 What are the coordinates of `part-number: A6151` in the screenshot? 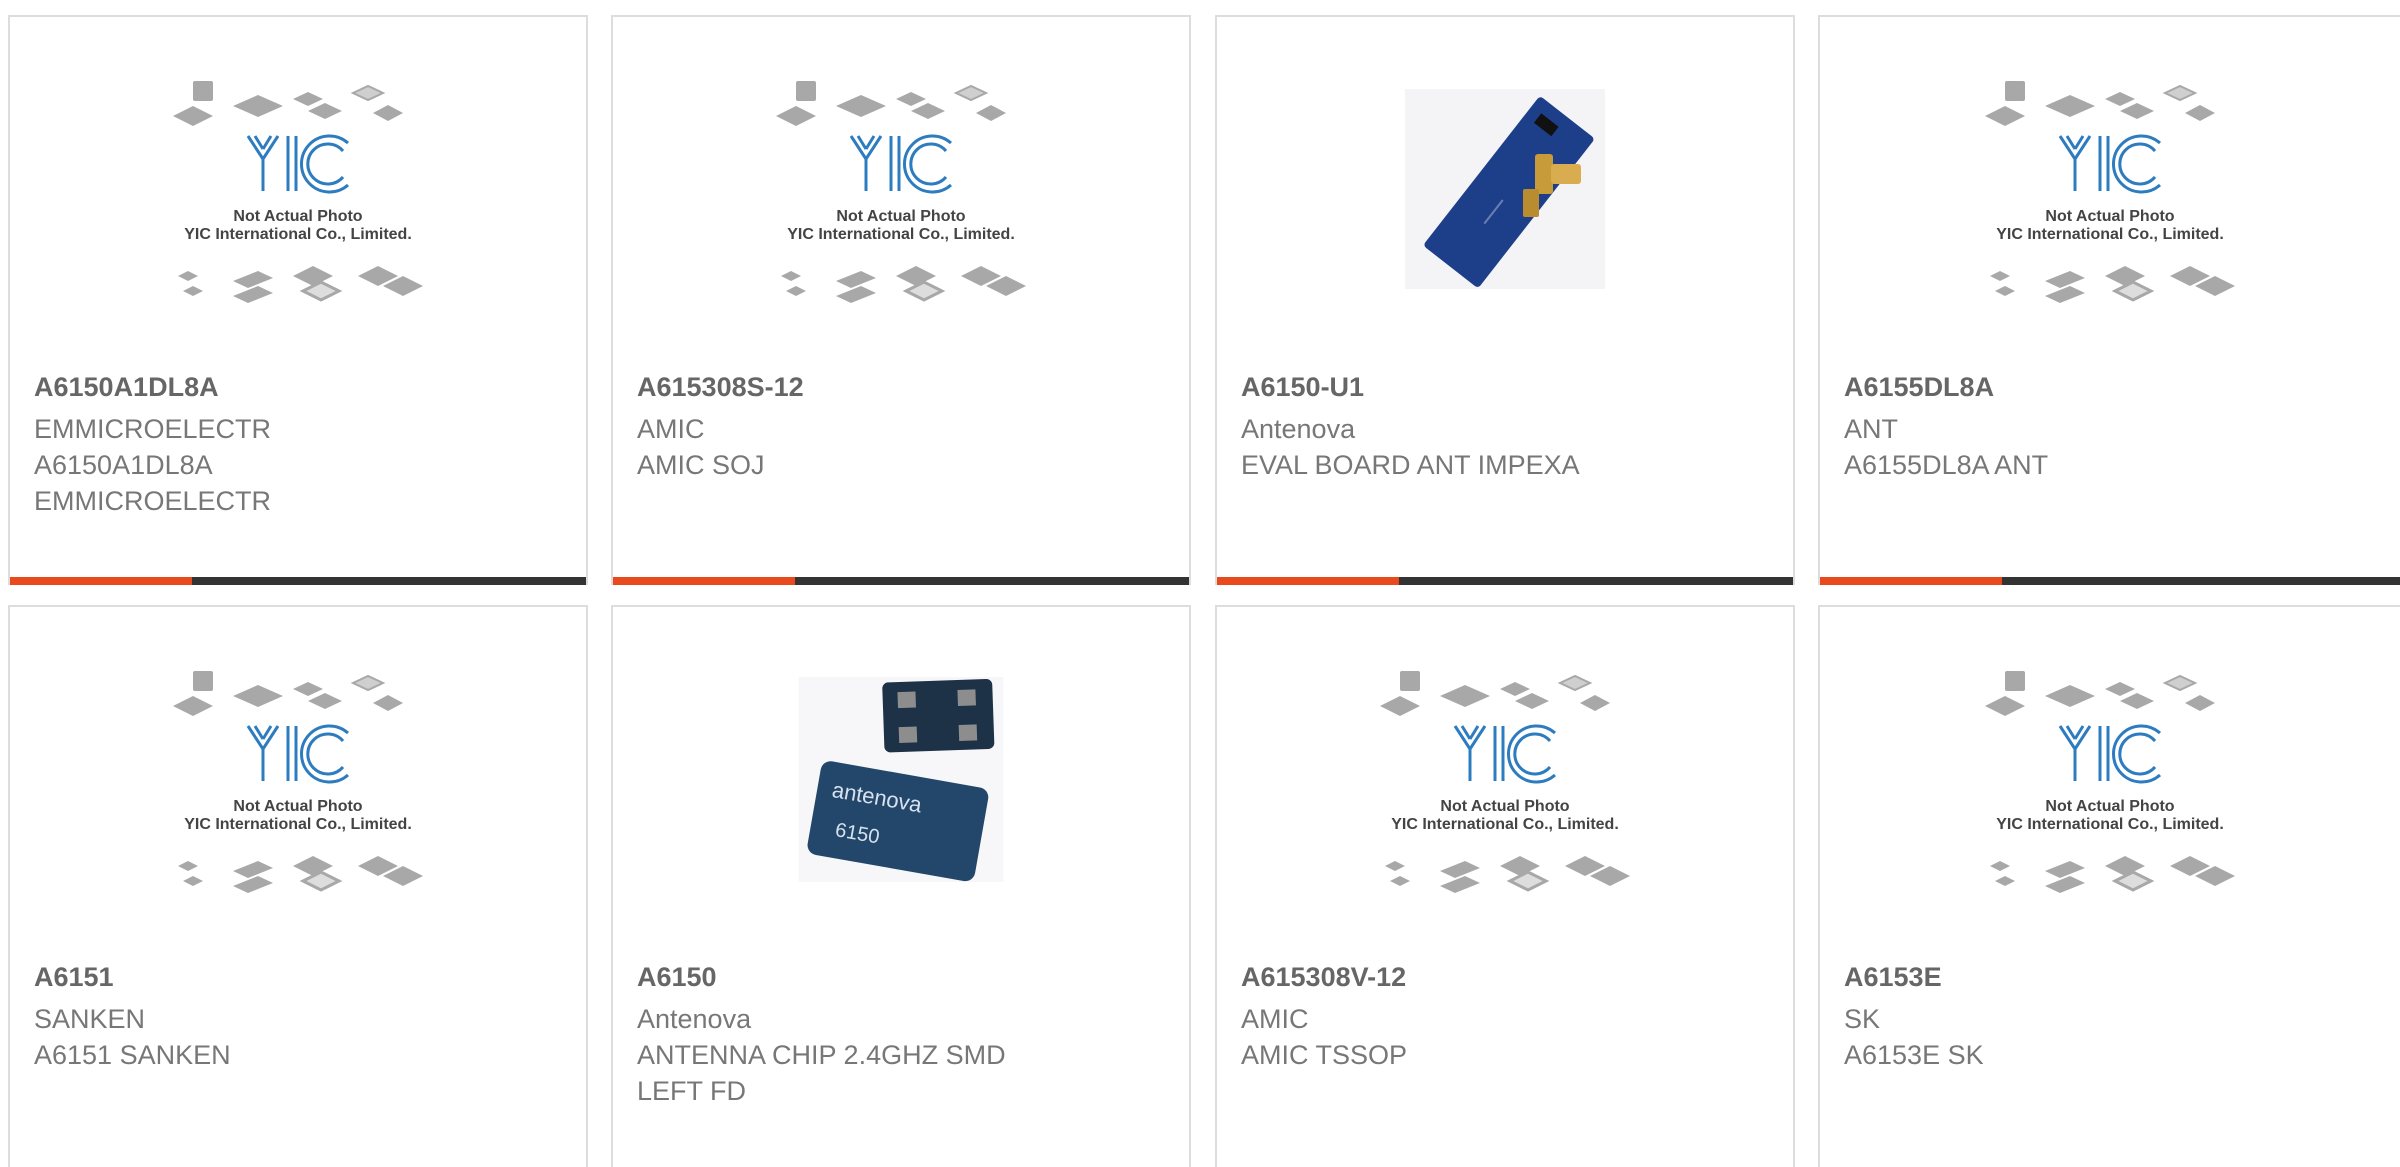 It's located at (74, 977).